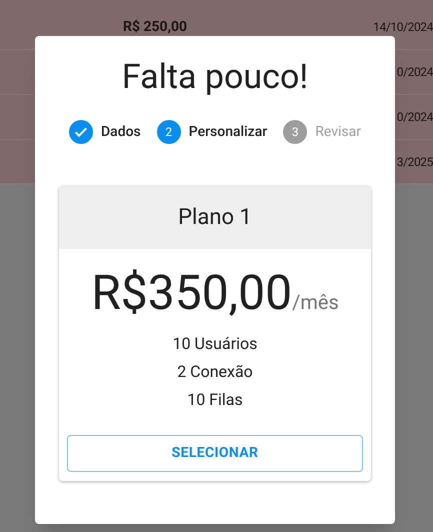 The height and width of the screenshot is (532, 433). What do you see at coordinates (228, 132) in the screenshot?
I see `step-label: Personalizar` at bounding box center [228, 132].